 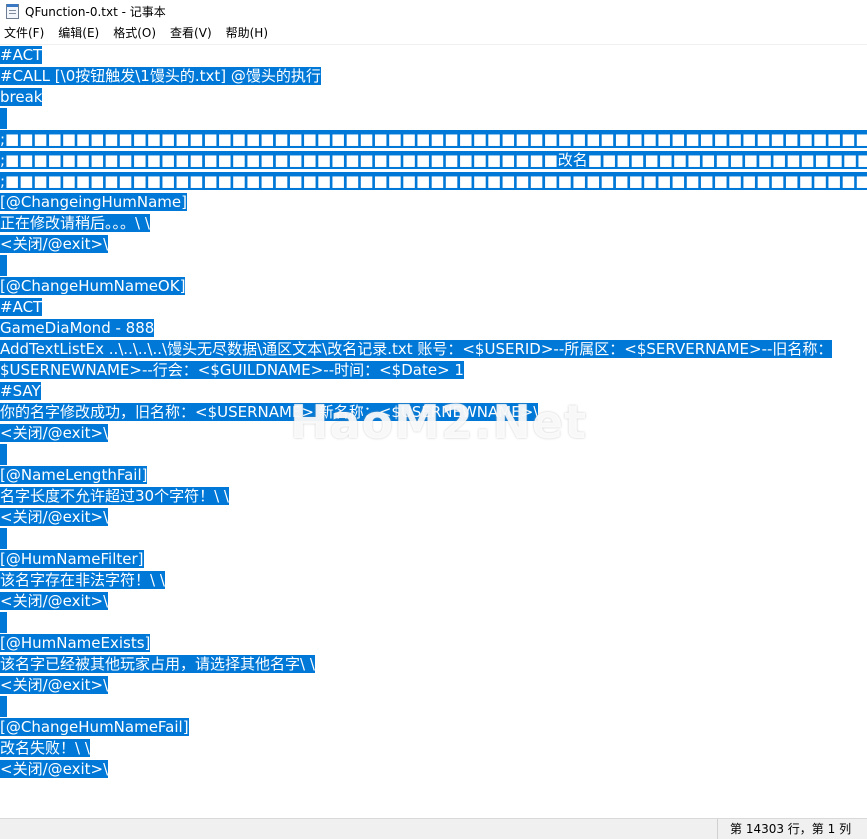 What do you see at coordinates (433, 828) in the screenshot?
I see `status-bar: 第 14303 行，第 1 列` at bounding box center [433, 828].